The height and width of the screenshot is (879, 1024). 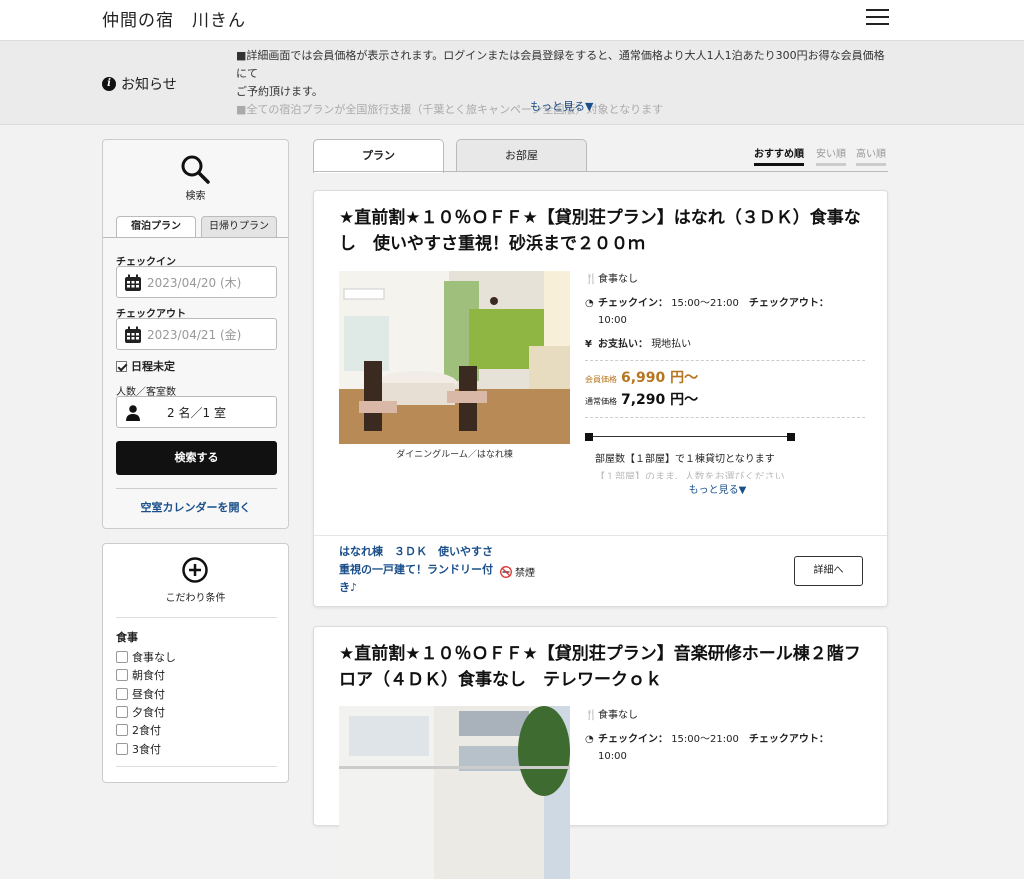 I want to click on meal-option: 夕食付, so click(x=146, y=712).